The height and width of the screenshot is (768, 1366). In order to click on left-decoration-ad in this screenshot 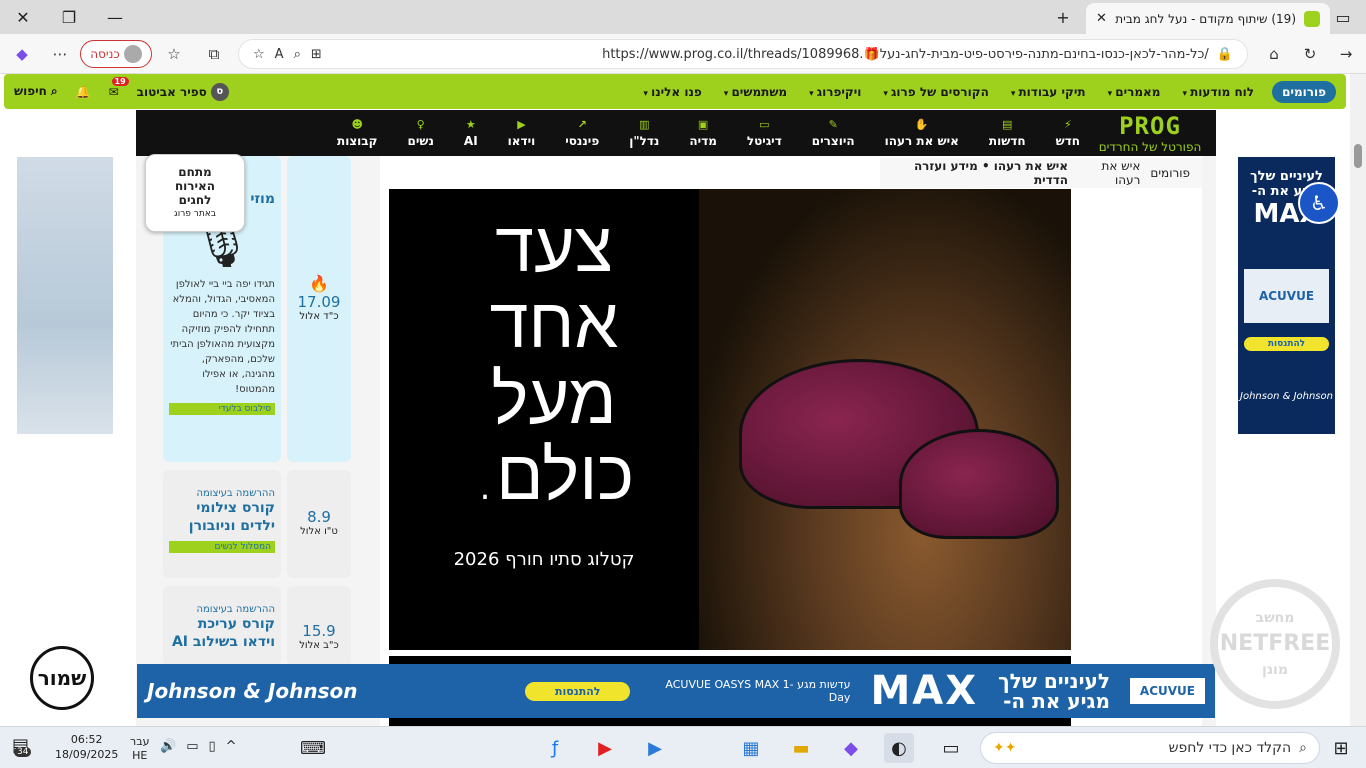, I will do `click(65, 295)`.